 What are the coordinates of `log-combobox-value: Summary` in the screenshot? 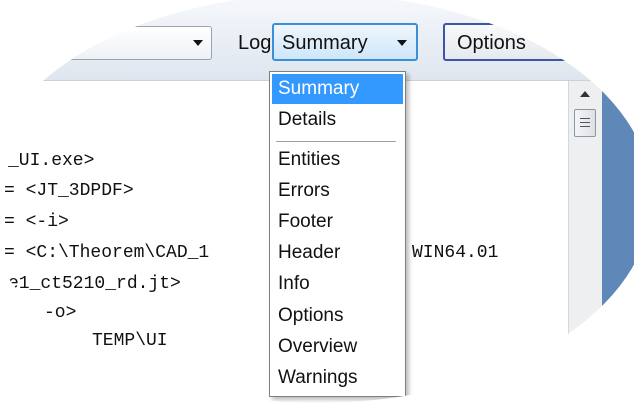 It's located at (325, 43).